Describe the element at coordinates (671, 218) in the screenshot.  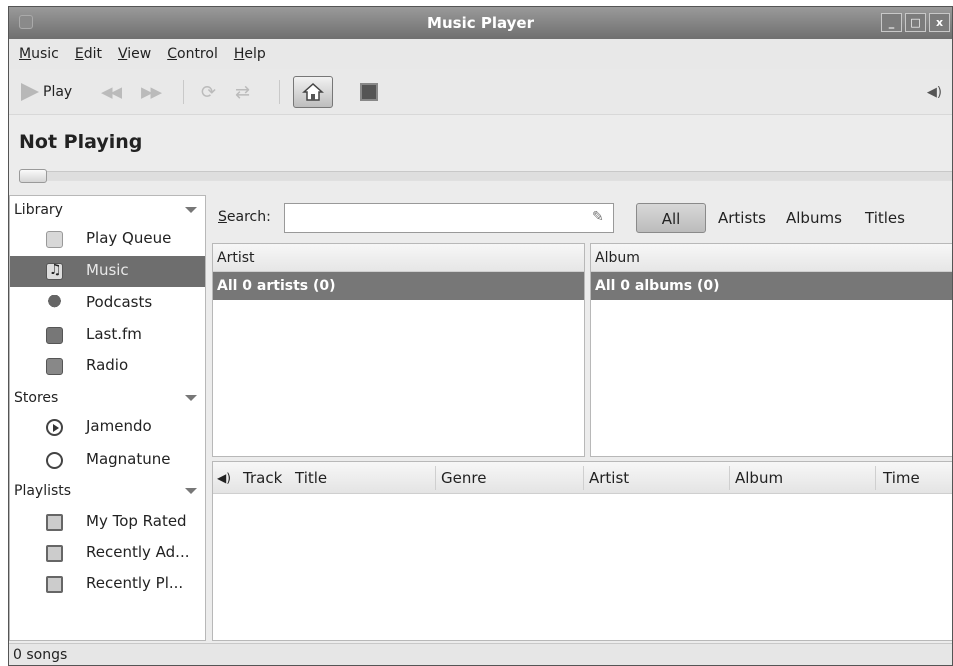
I see `filter-all-button: All` at that location.